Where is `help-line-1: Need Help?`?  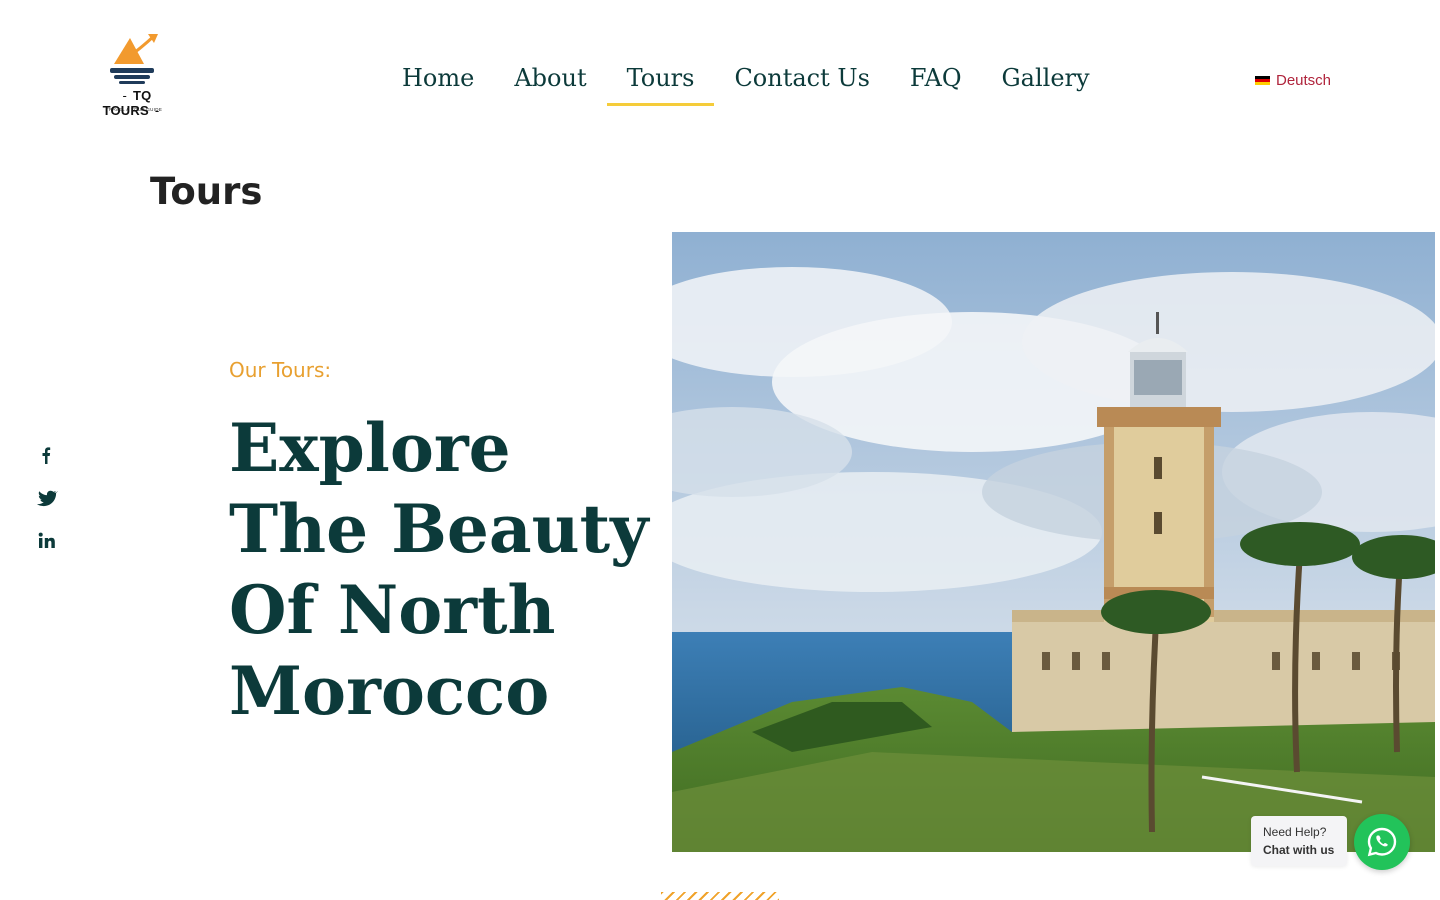
help-line-1: Need Help? is located at coordinates (1295, 832).